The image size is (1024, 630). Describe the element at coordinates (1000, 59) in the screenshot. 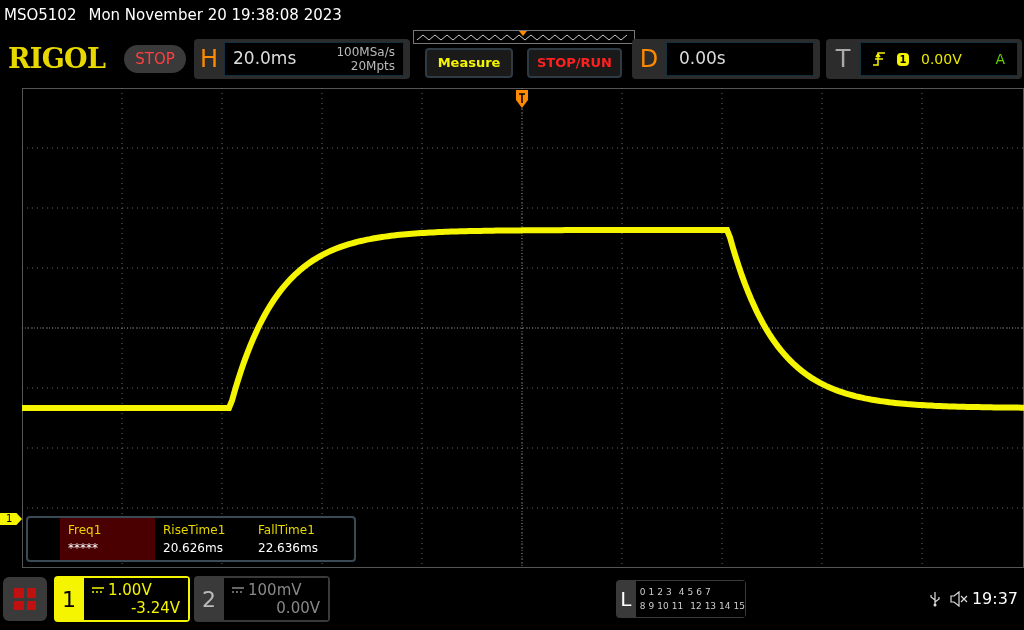

I see `trigger-mode: A` at that location.